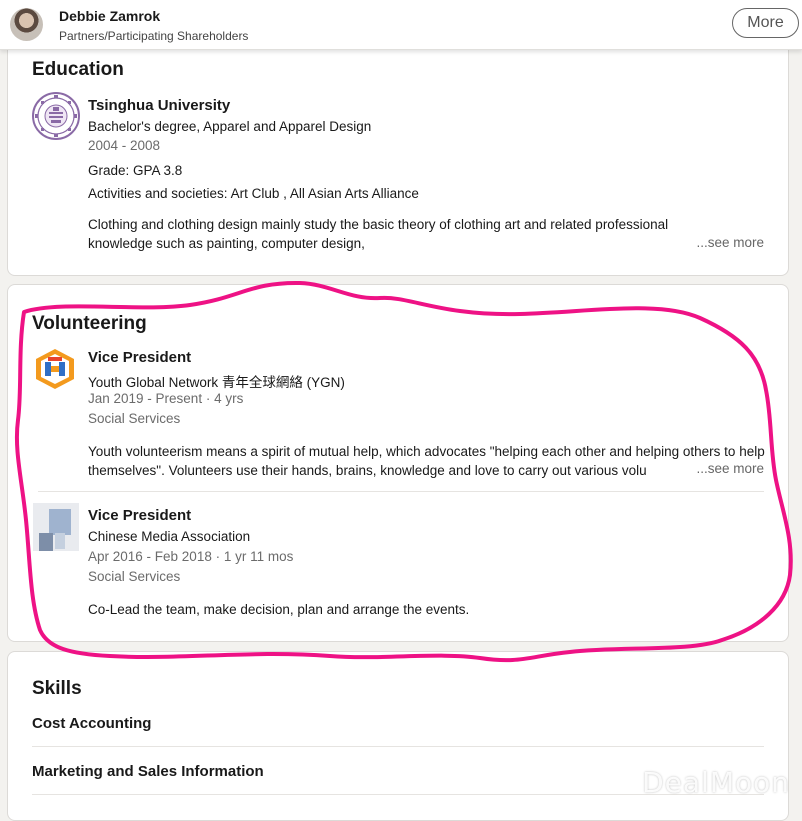  Describe the element at coordinates (398, 746) in the screenshot. I see `skill-divider` at that location.